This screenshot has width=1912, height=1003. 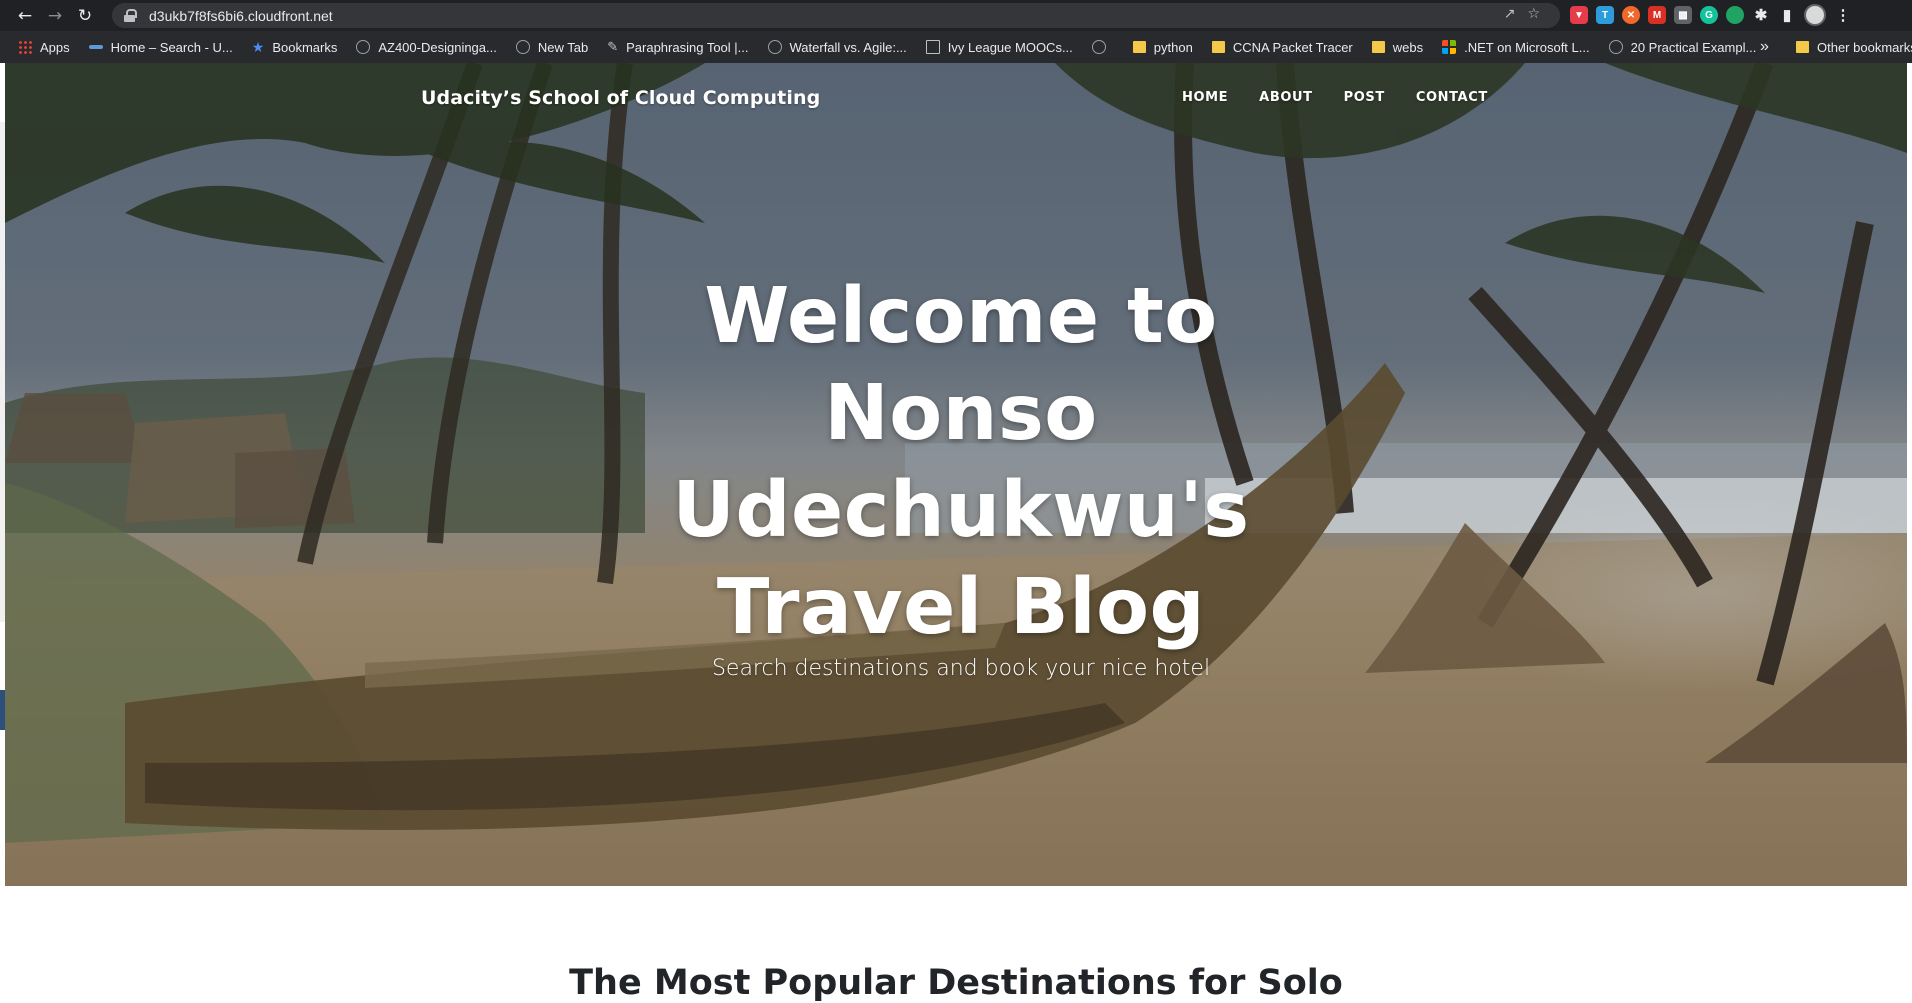 I want to click on nav-menu: HOME ABOUT POST CONTACT, so click(x=1350, y=97).